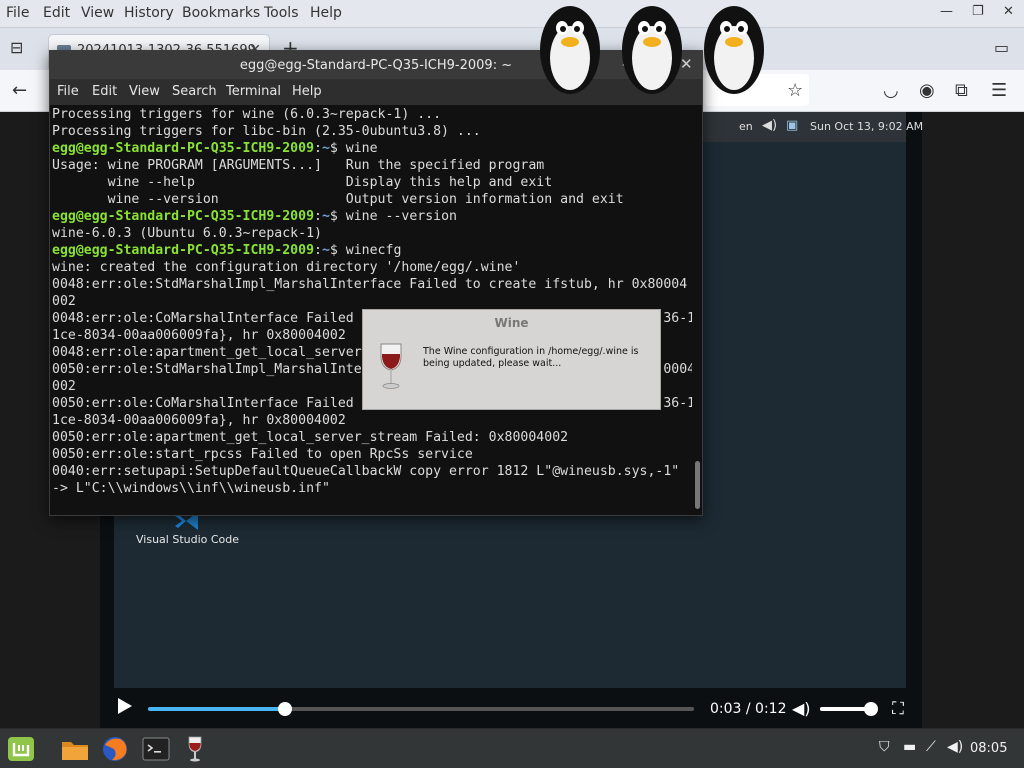 This screenshot has height=768, width=1024. I want to click on host-taskbar: ⛉ ▬ ⟋ ◀) 08:05, so click(512, 748).